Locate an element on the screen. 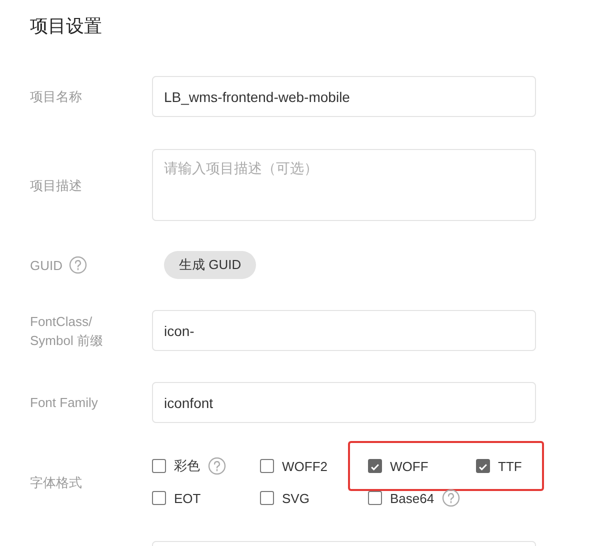 The width and height of the screenshot is (590, 546). description-field: 请输入项目描述（可选） is located at coordinates (344, 185).